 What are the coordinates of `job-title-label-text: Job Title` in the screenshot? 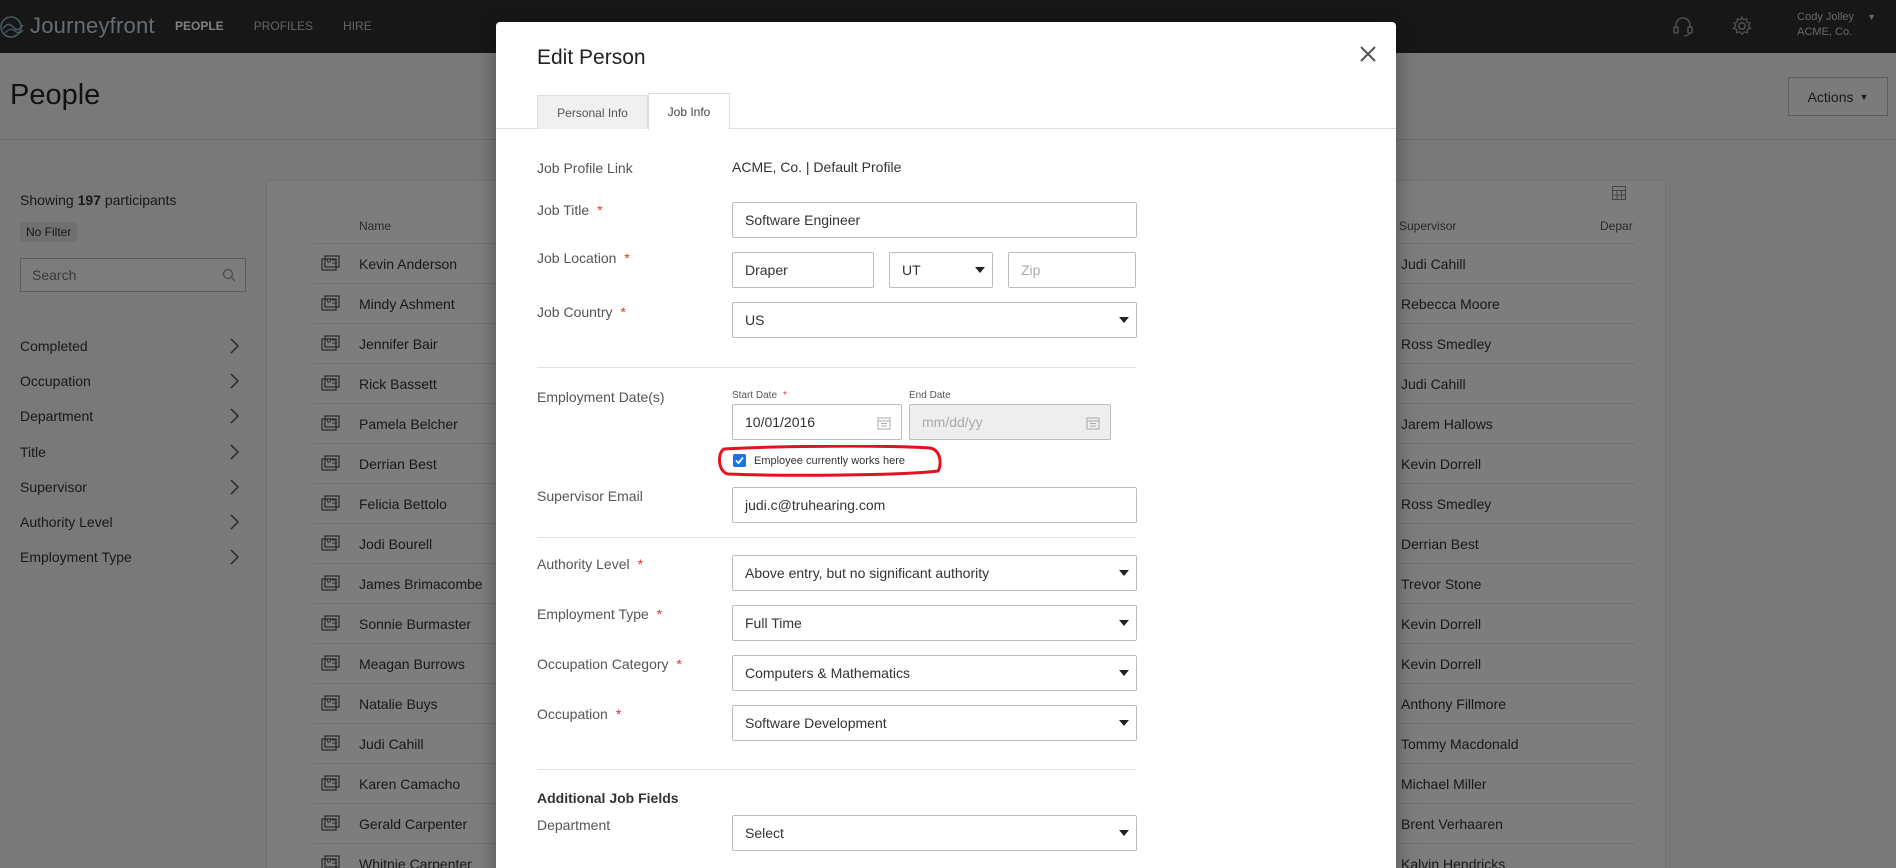 It's located at (563, 210).